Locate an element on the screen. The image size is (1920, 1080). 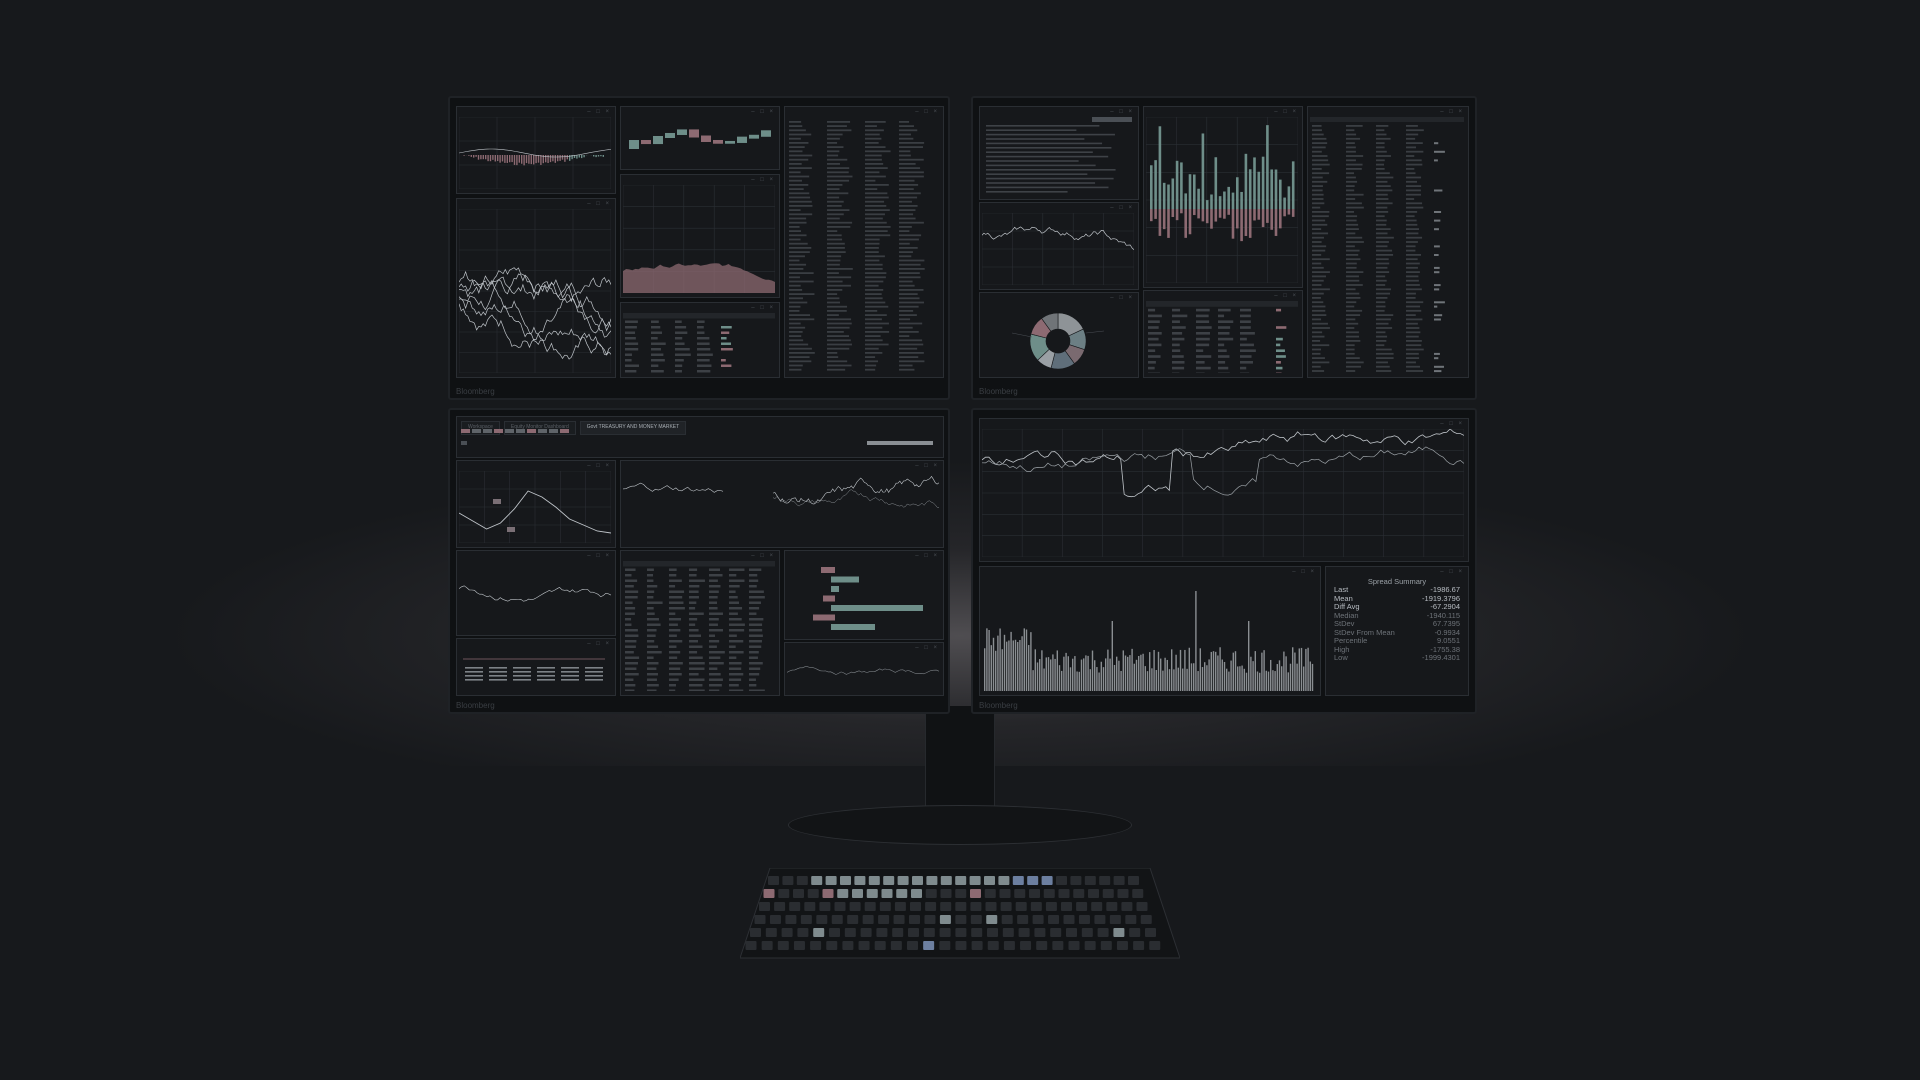
panel-news: – □ × is located at coordinates (1059, 153).